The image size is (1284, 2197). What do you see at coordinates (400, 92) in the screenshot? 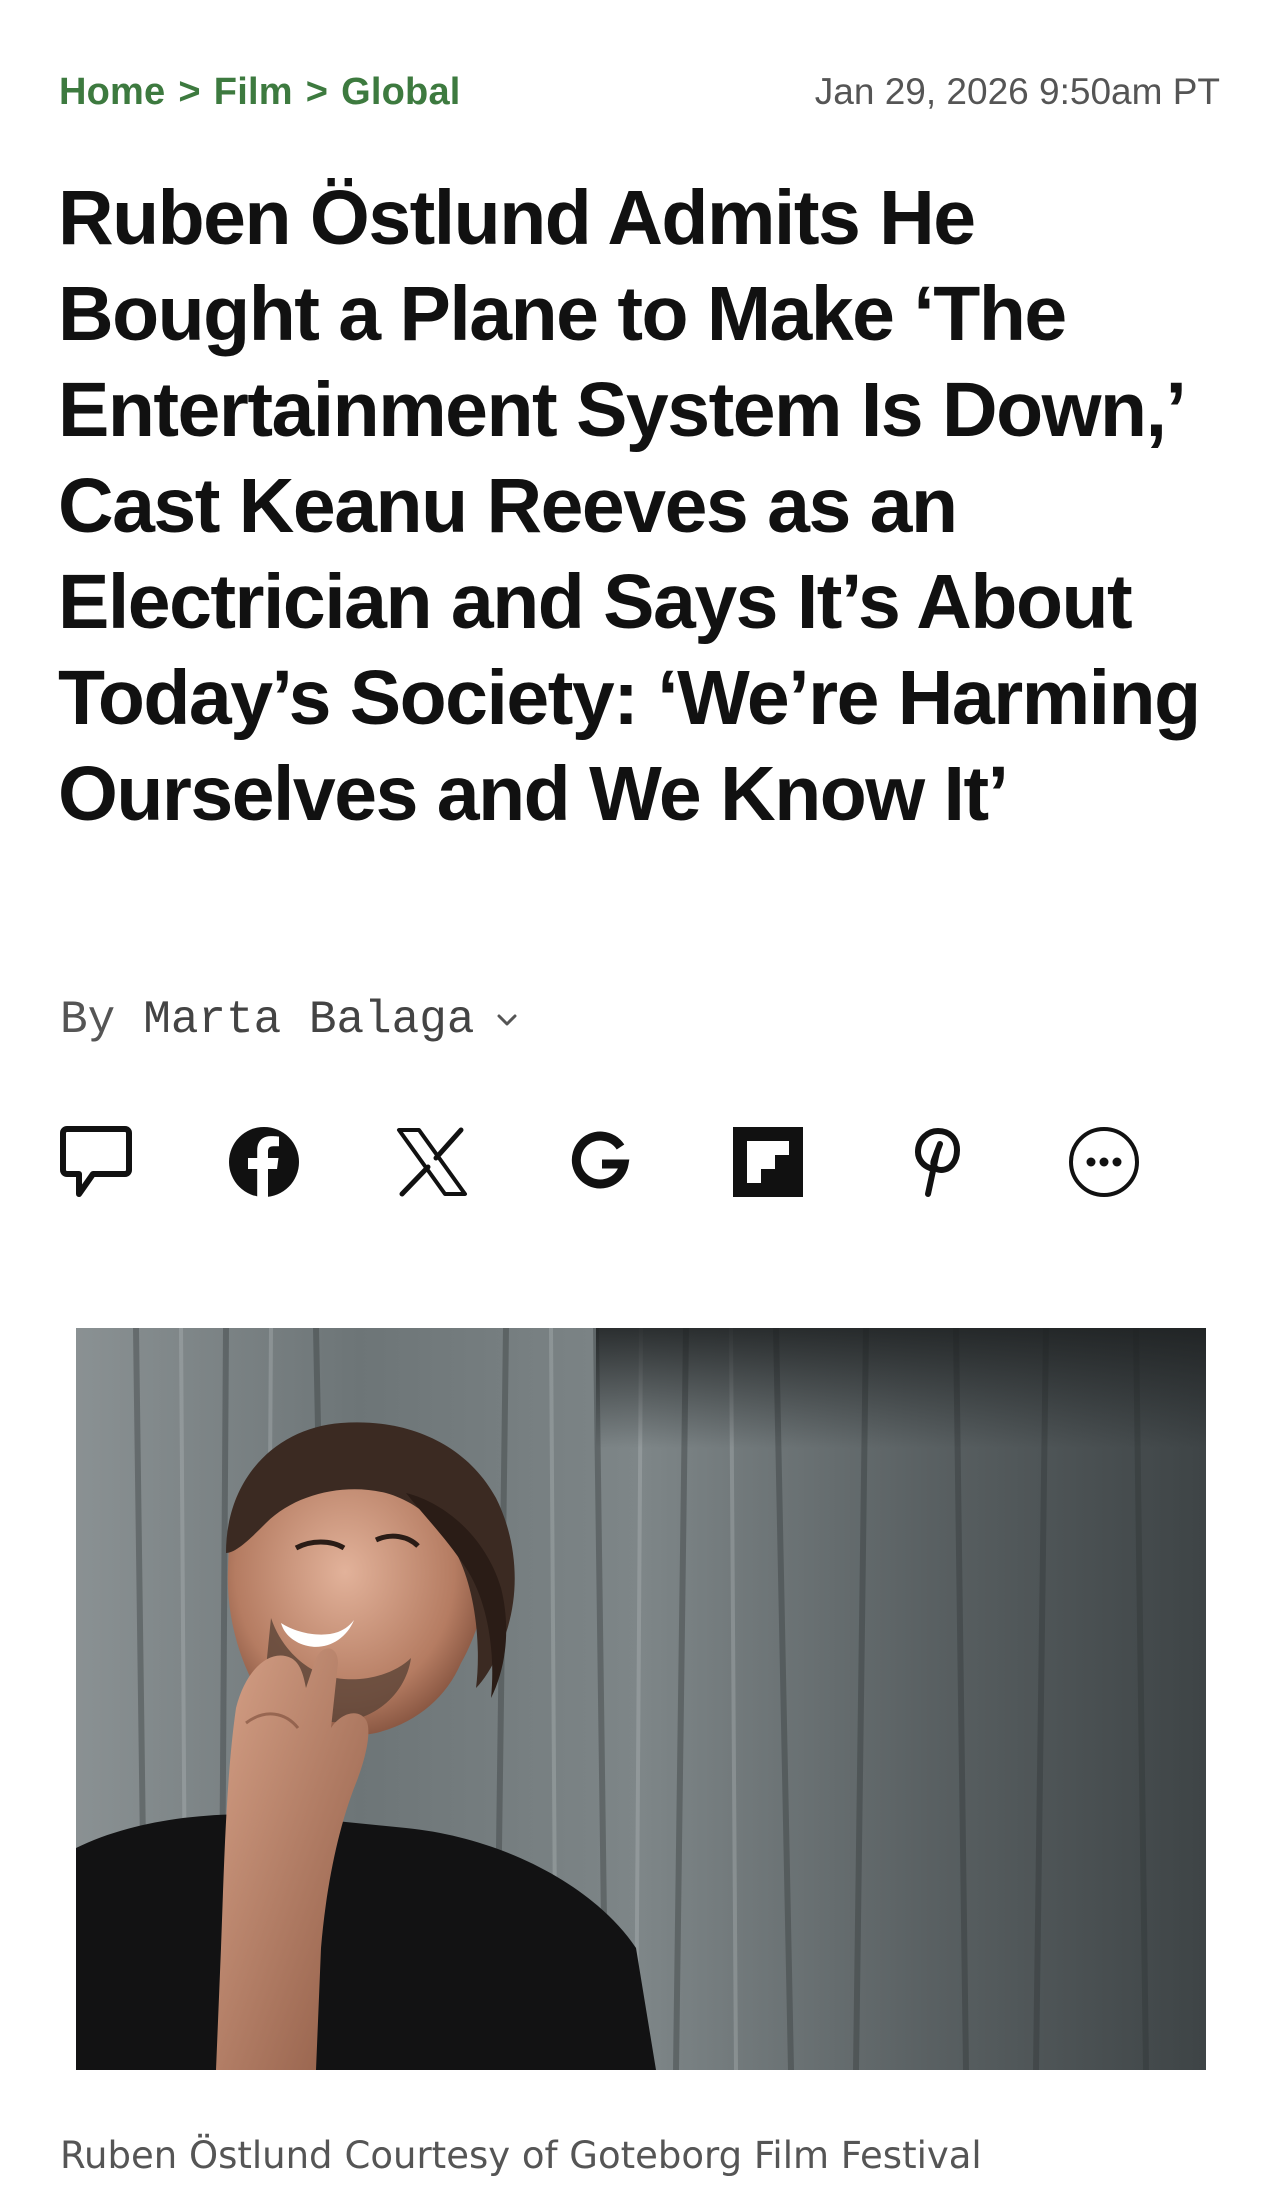
I see `breadcrumb-global-link: Global` at bounding box center [400, 92].